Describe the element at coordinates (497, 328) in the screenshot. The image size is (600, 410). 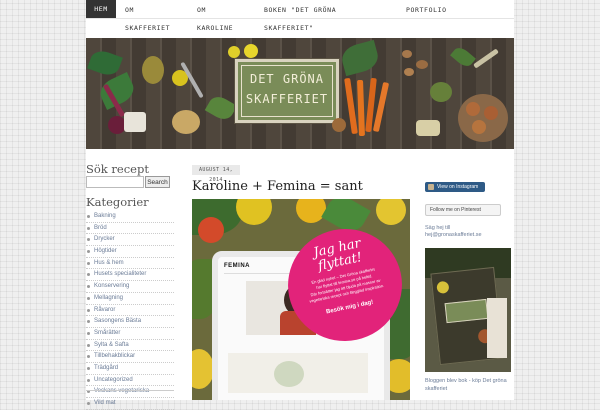
I see `book-pages-decoration` at that location.